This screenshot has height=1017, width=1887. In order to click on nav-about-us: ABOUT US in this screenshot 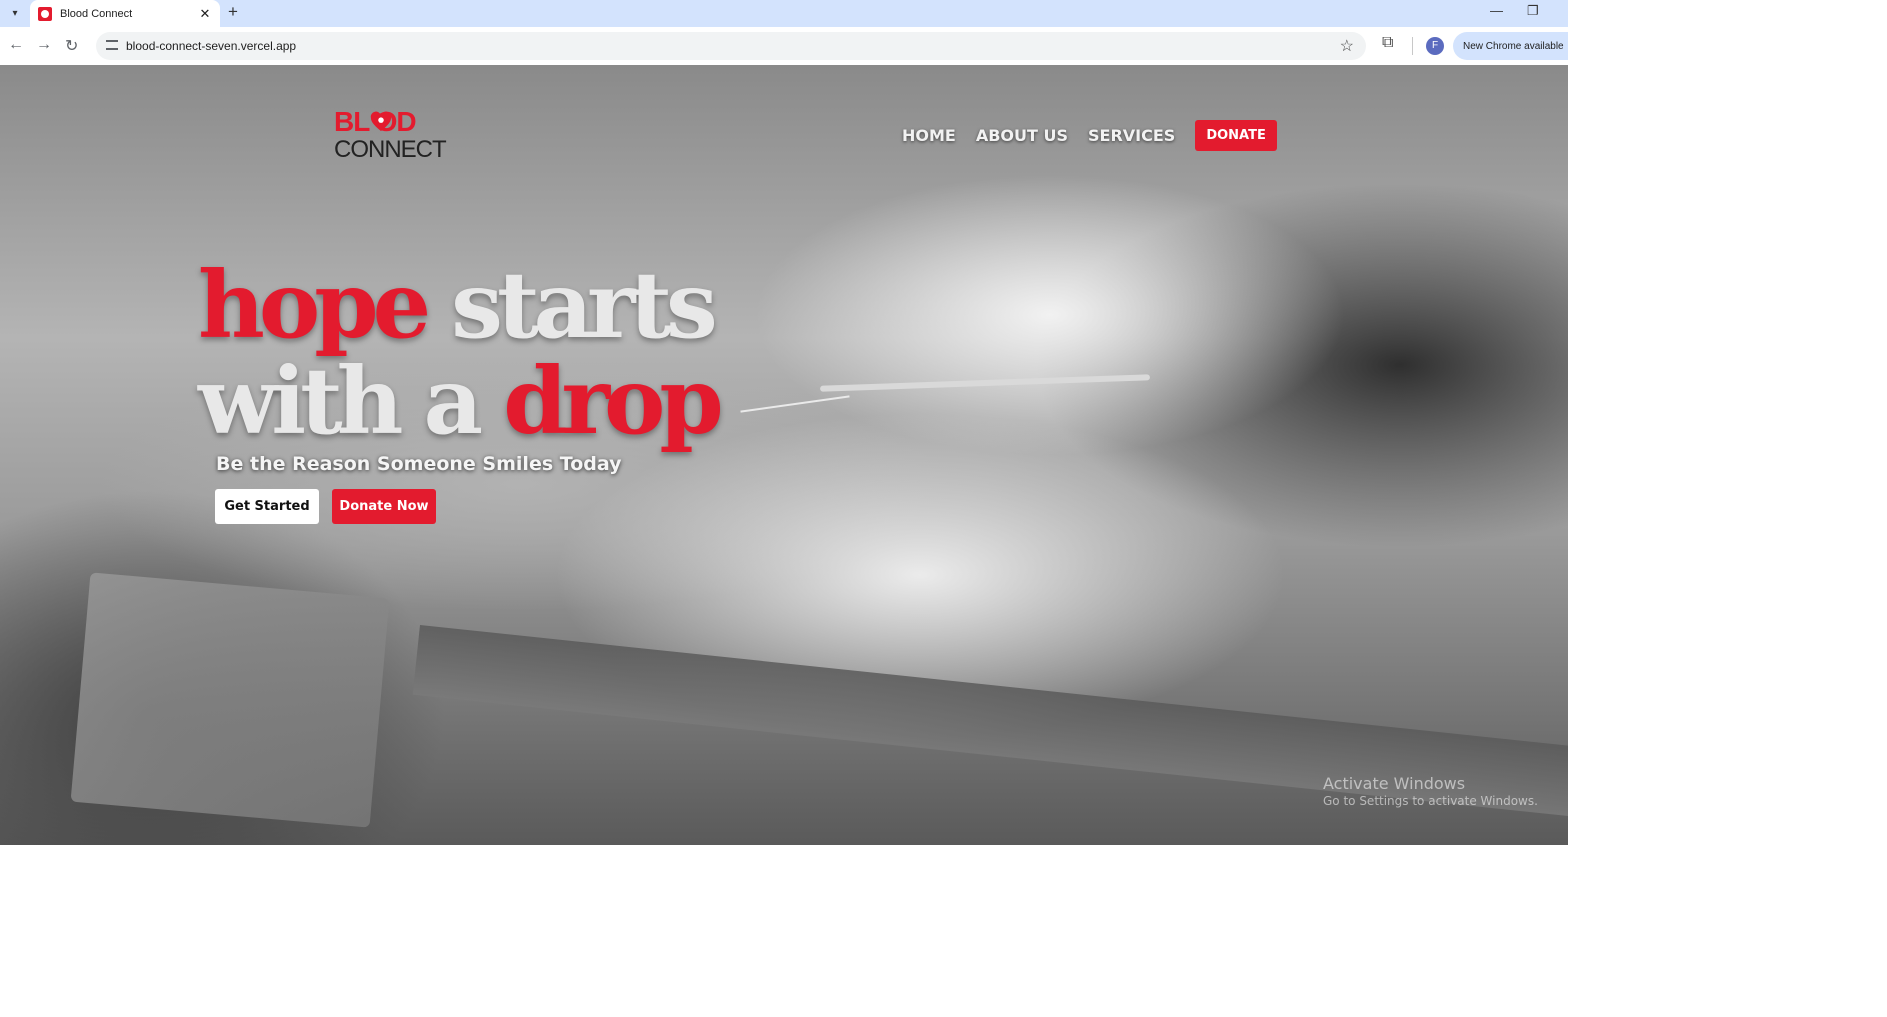, I will do `click(1022, 135)`.